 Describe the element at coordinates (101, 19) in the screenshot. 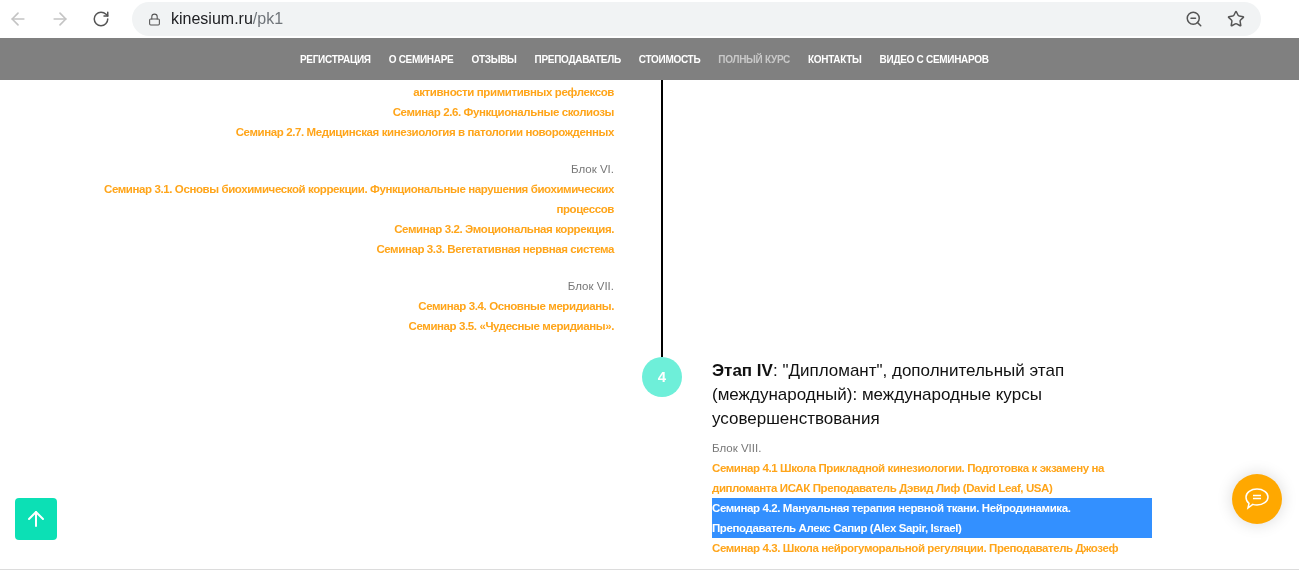

I see `reload-icon` at that location.